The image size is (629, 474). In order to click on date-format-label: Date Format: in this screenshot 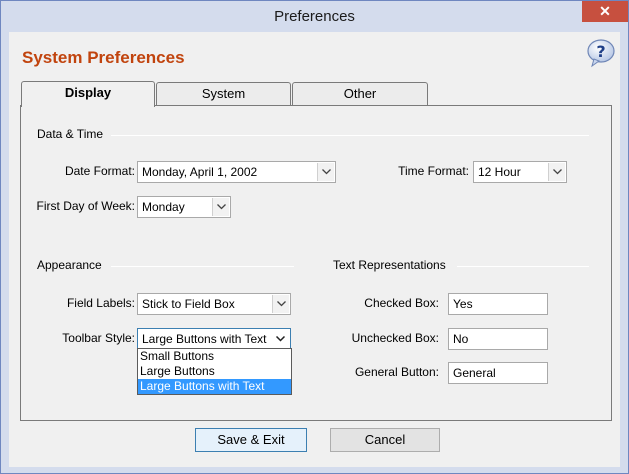, I will do `click(99, 171)`.